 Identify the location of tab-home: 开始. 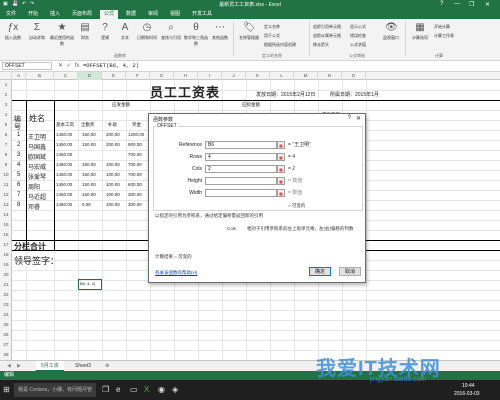
(33, 14).